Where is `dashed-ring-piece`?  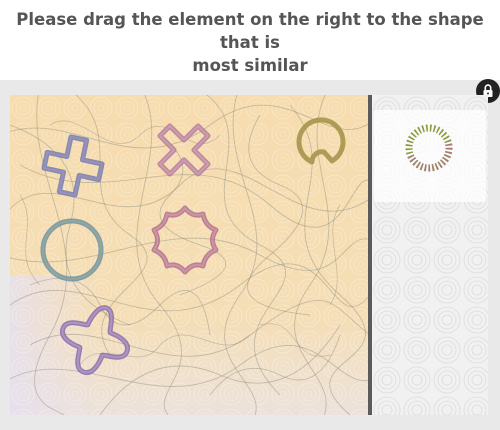 dashed-ring-piece is located at coordinates (430, 156).